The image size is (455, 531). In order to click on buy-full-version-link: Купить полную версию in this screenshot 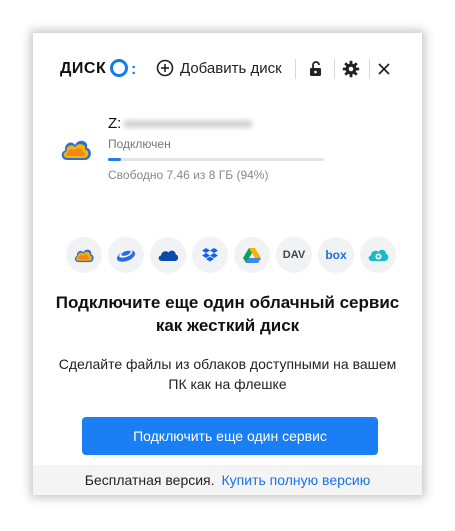, I will do `click(296, 480)`.